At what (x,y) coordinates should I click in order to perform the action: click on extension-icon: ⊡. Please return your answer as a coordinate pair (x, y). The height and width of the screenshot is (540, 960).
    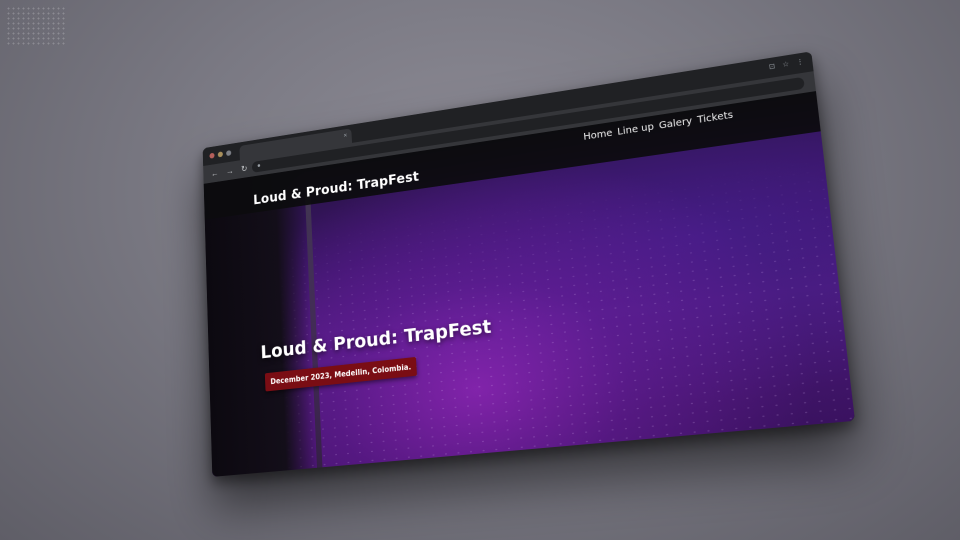
    Looking at the image, I should click on (772, 66).